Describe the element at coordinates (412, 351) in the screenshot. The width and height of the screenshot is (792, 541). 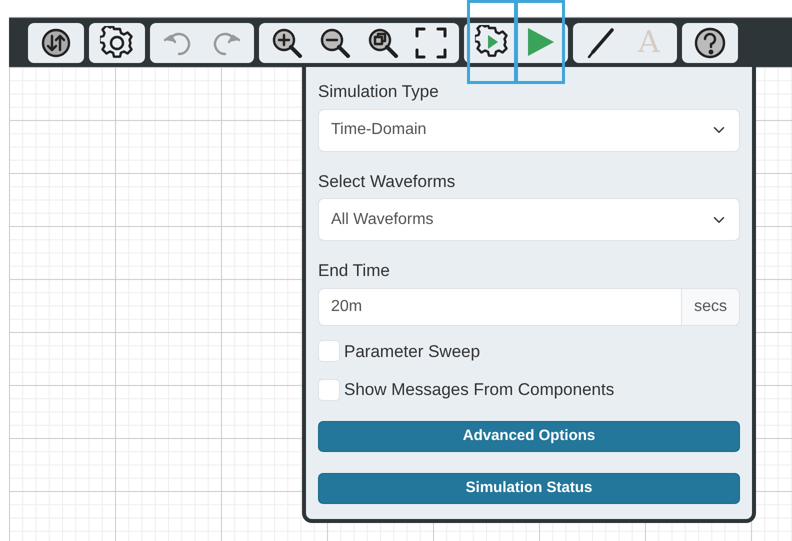
I see `checkbox-label: Parameter Sweep` at that location.